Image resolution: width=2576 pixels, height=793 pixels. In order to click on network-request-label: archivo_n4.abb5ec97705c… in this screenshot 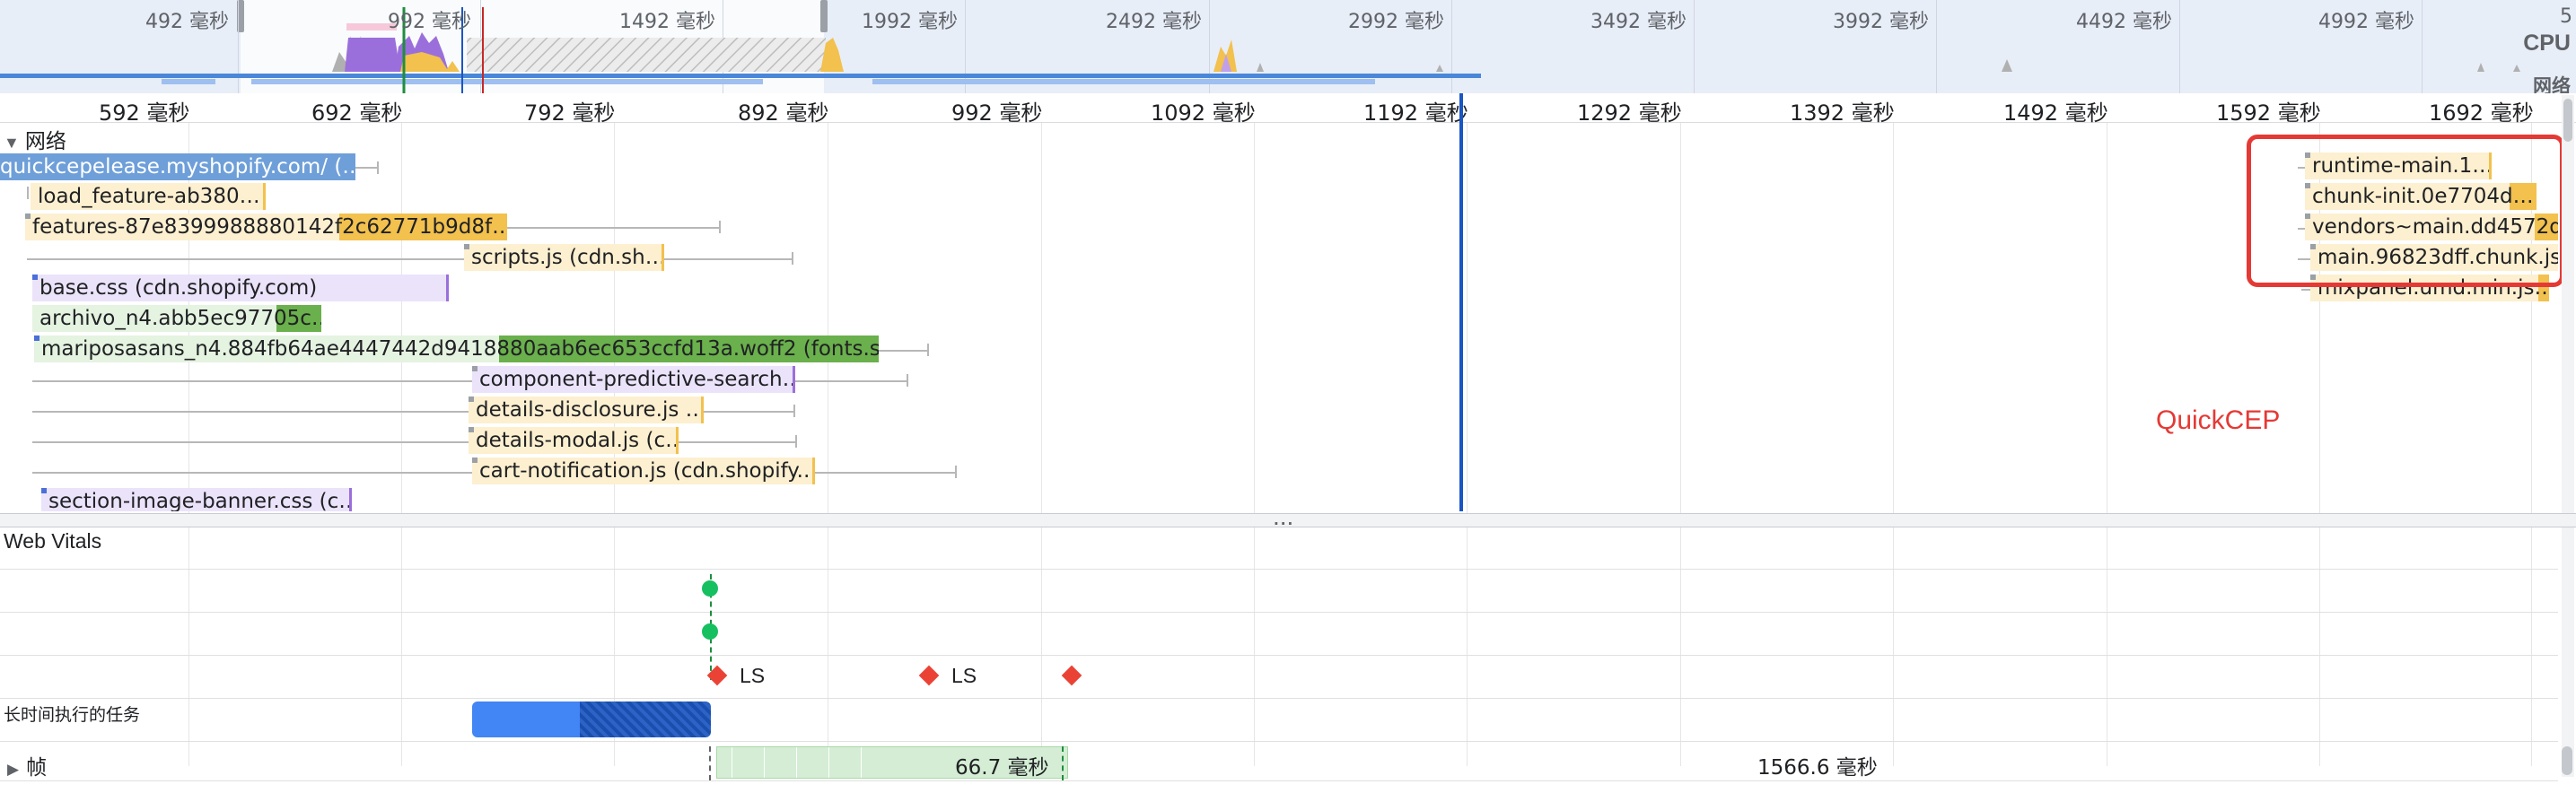, I will do `click(180, 318)`.